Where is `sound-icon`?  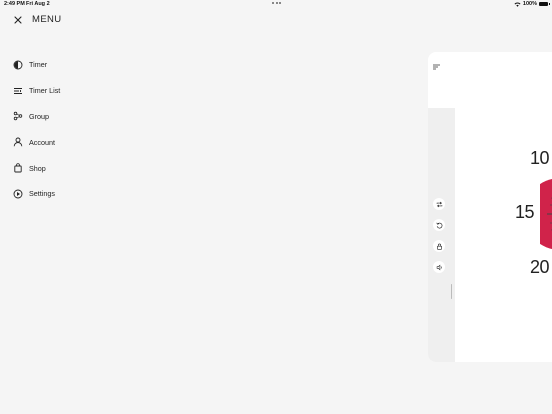
sound-icon is located at coordinates (439, 267).